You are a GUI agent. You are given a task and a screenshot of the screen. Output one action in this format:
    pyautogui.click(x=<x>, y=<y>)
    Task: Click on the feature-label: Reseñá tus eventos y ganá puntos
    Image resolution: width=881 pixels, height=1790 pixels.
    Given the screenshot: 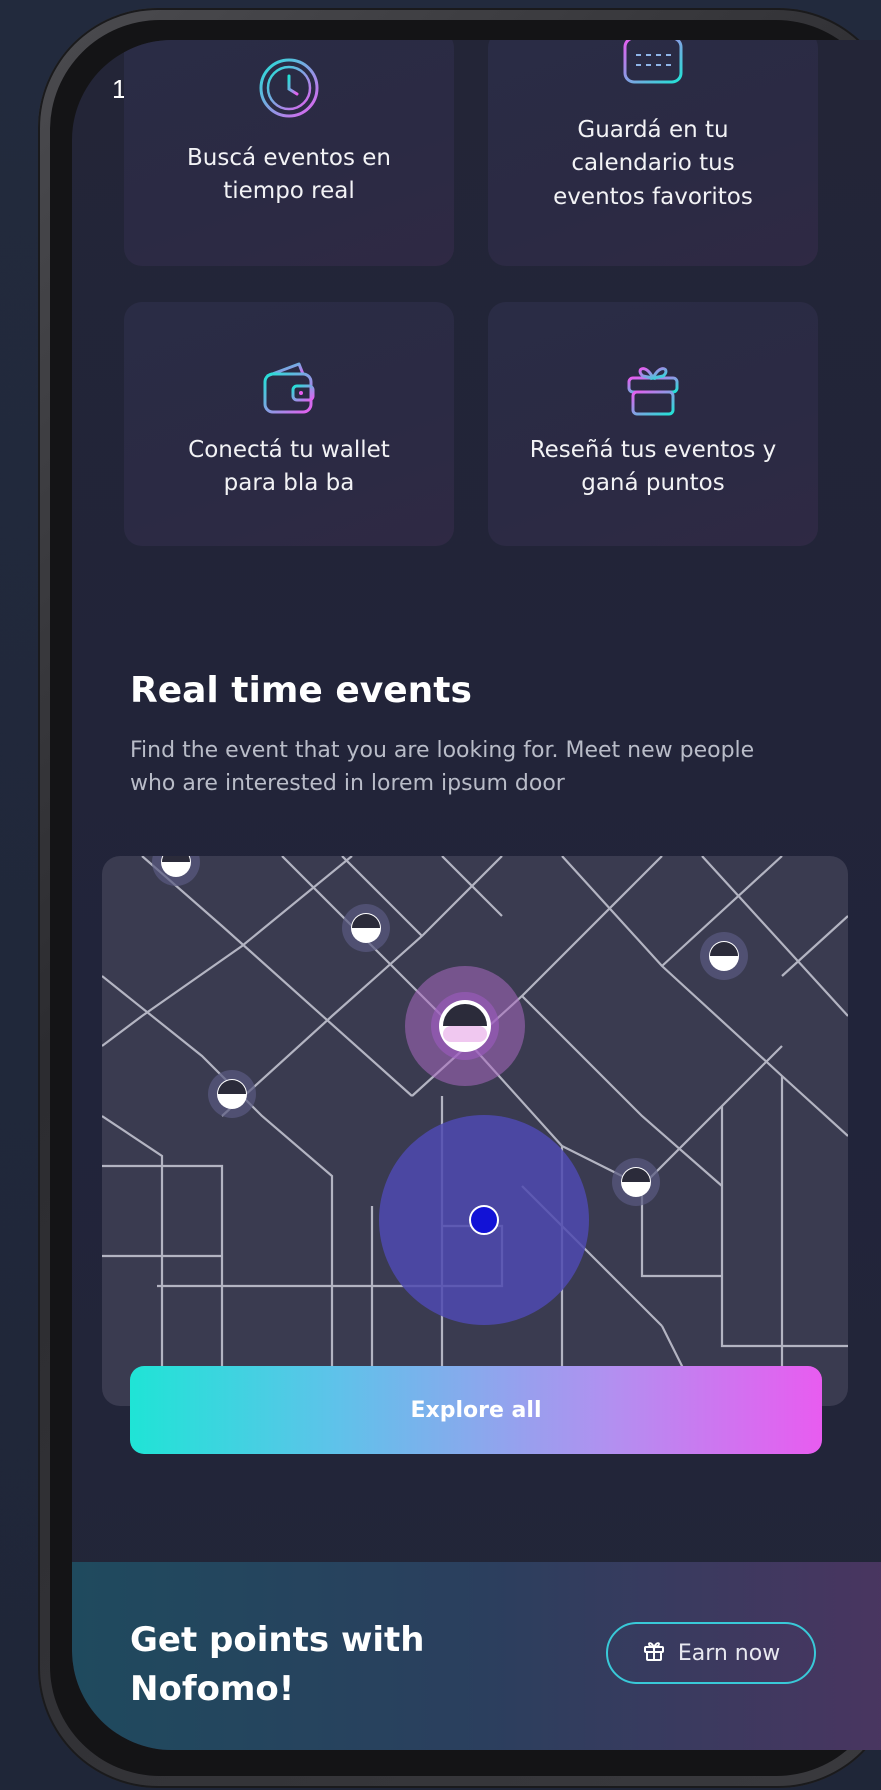 What is the action you would take?
    pyautogui.click(x=653, y=467)
    